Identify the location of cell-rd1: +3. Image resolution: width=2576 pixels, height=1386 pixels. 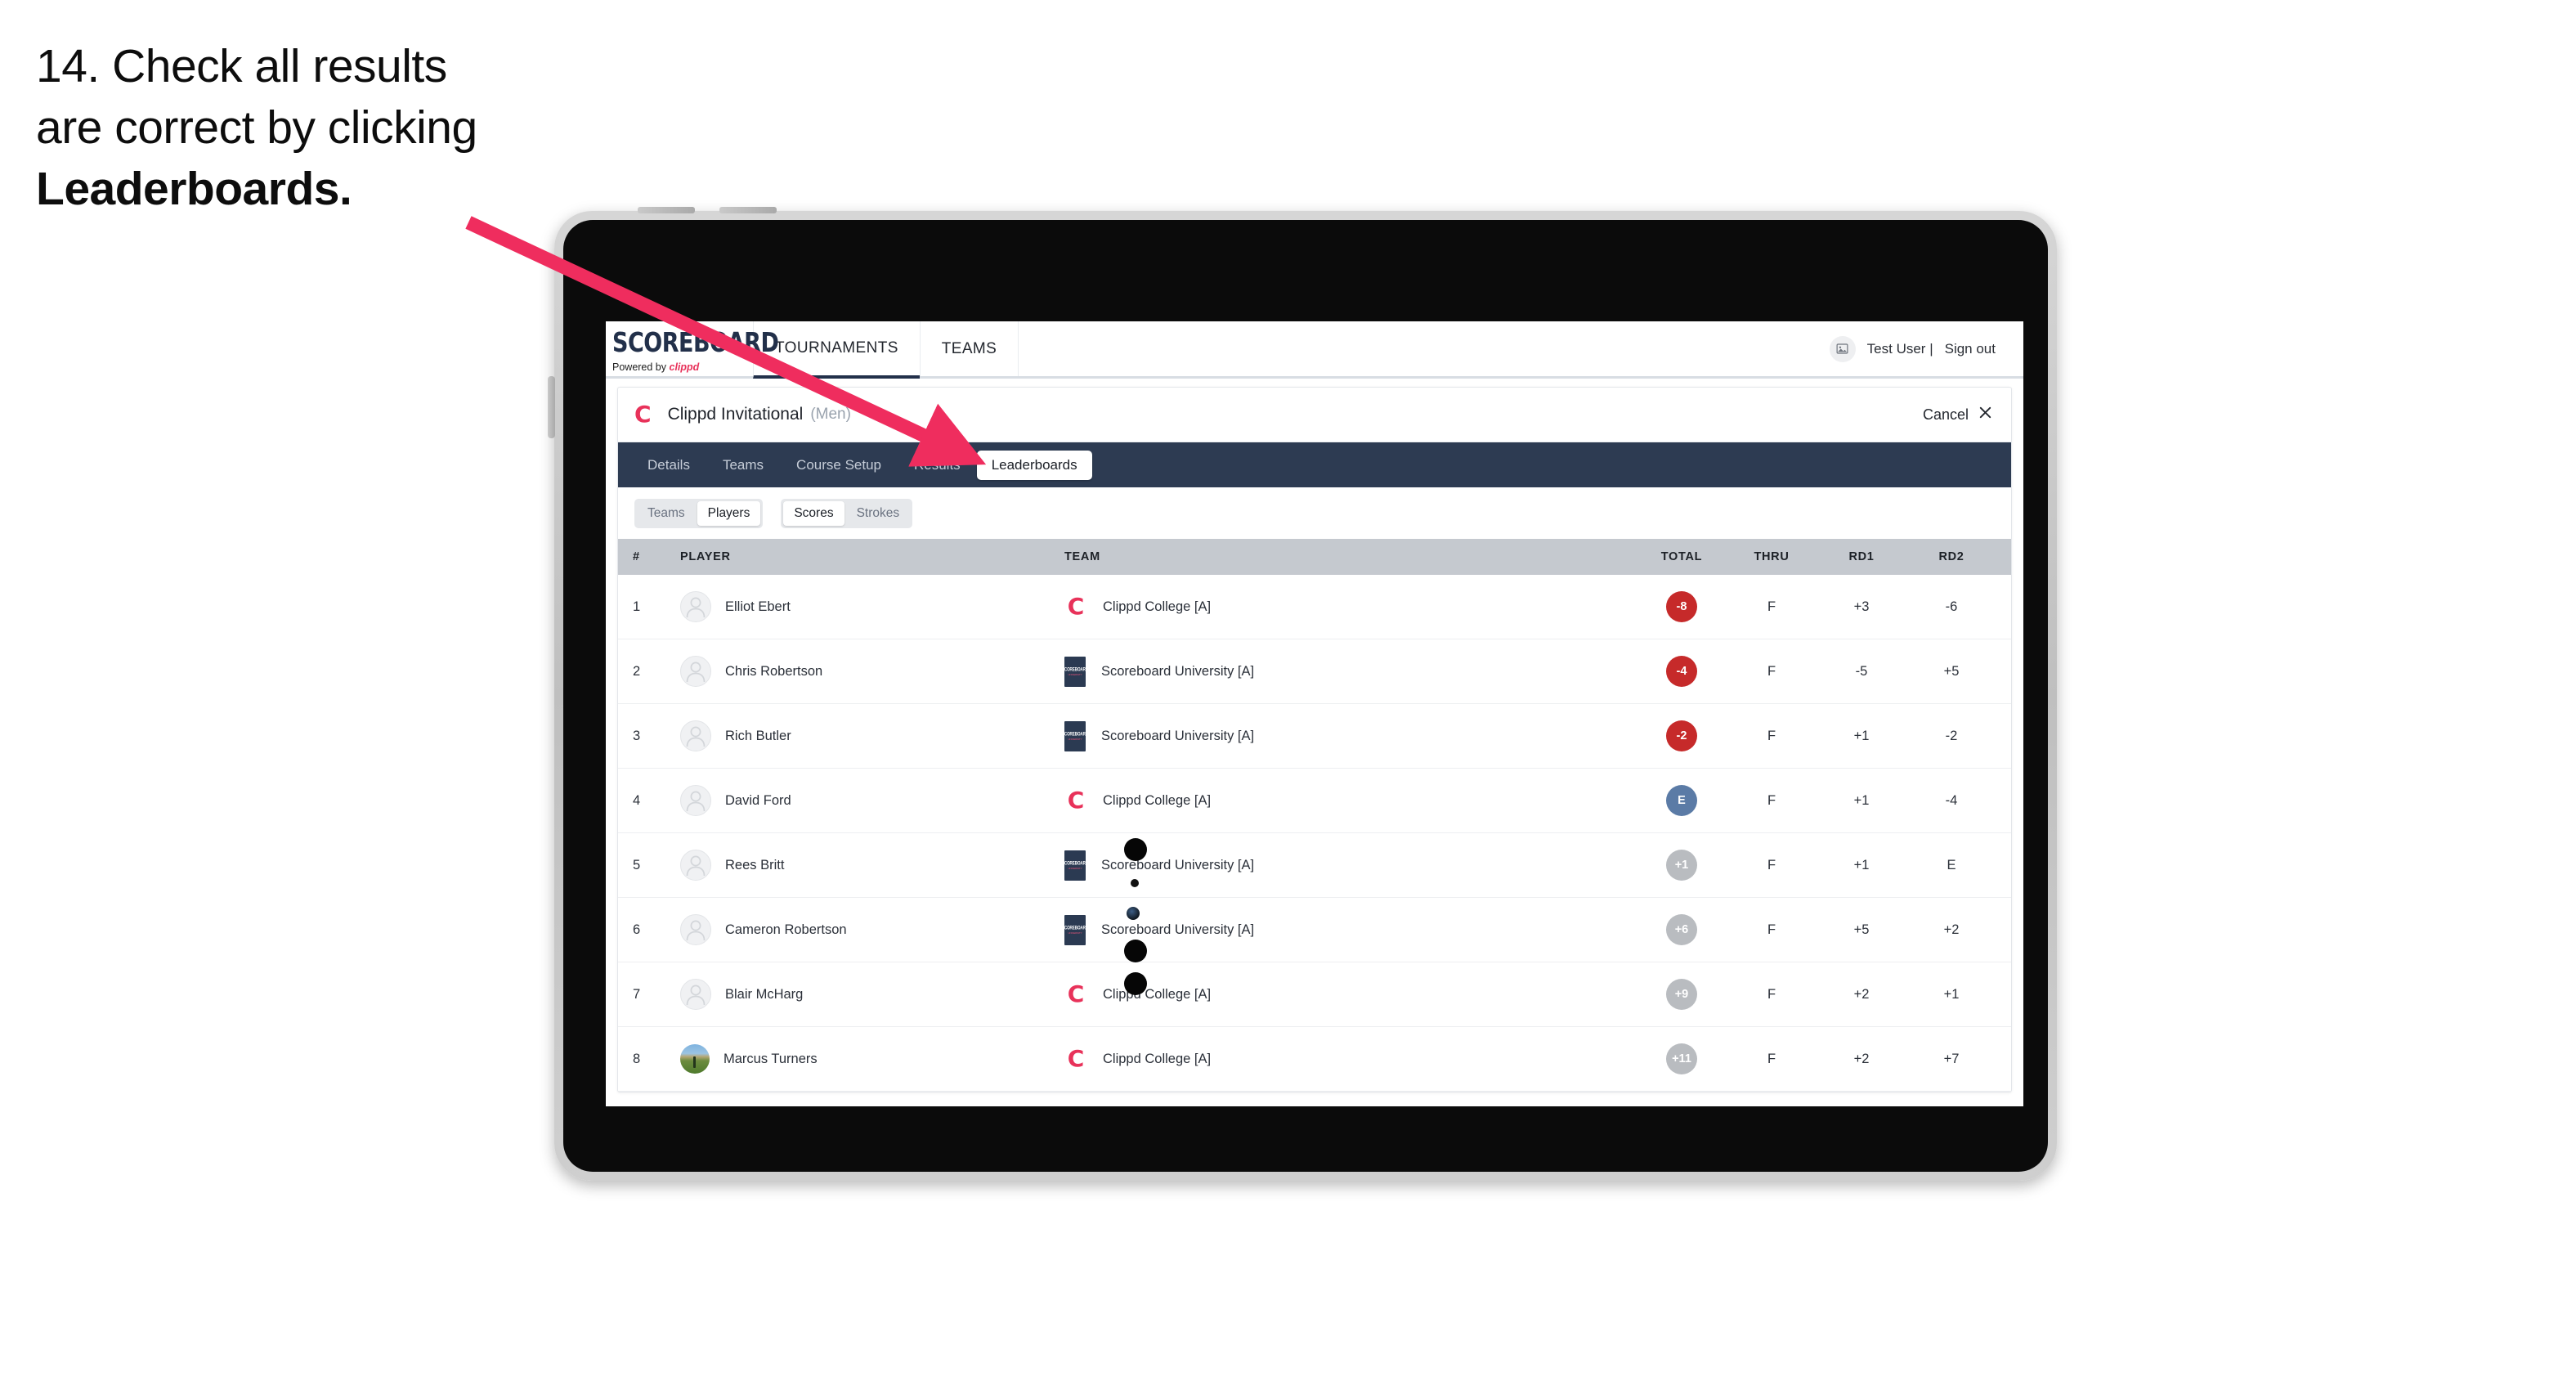
(1862, 607).